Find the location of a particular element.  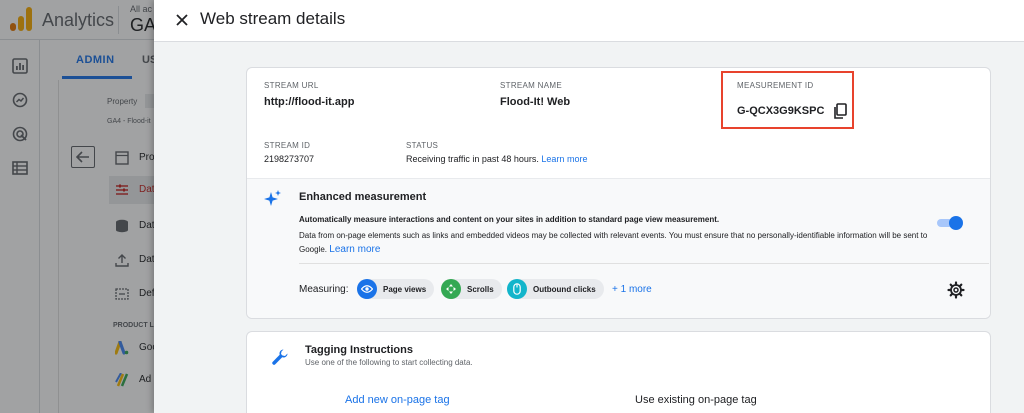

measurement-id-label: MEASUREMENT ID is located at coordinates (775, 85).